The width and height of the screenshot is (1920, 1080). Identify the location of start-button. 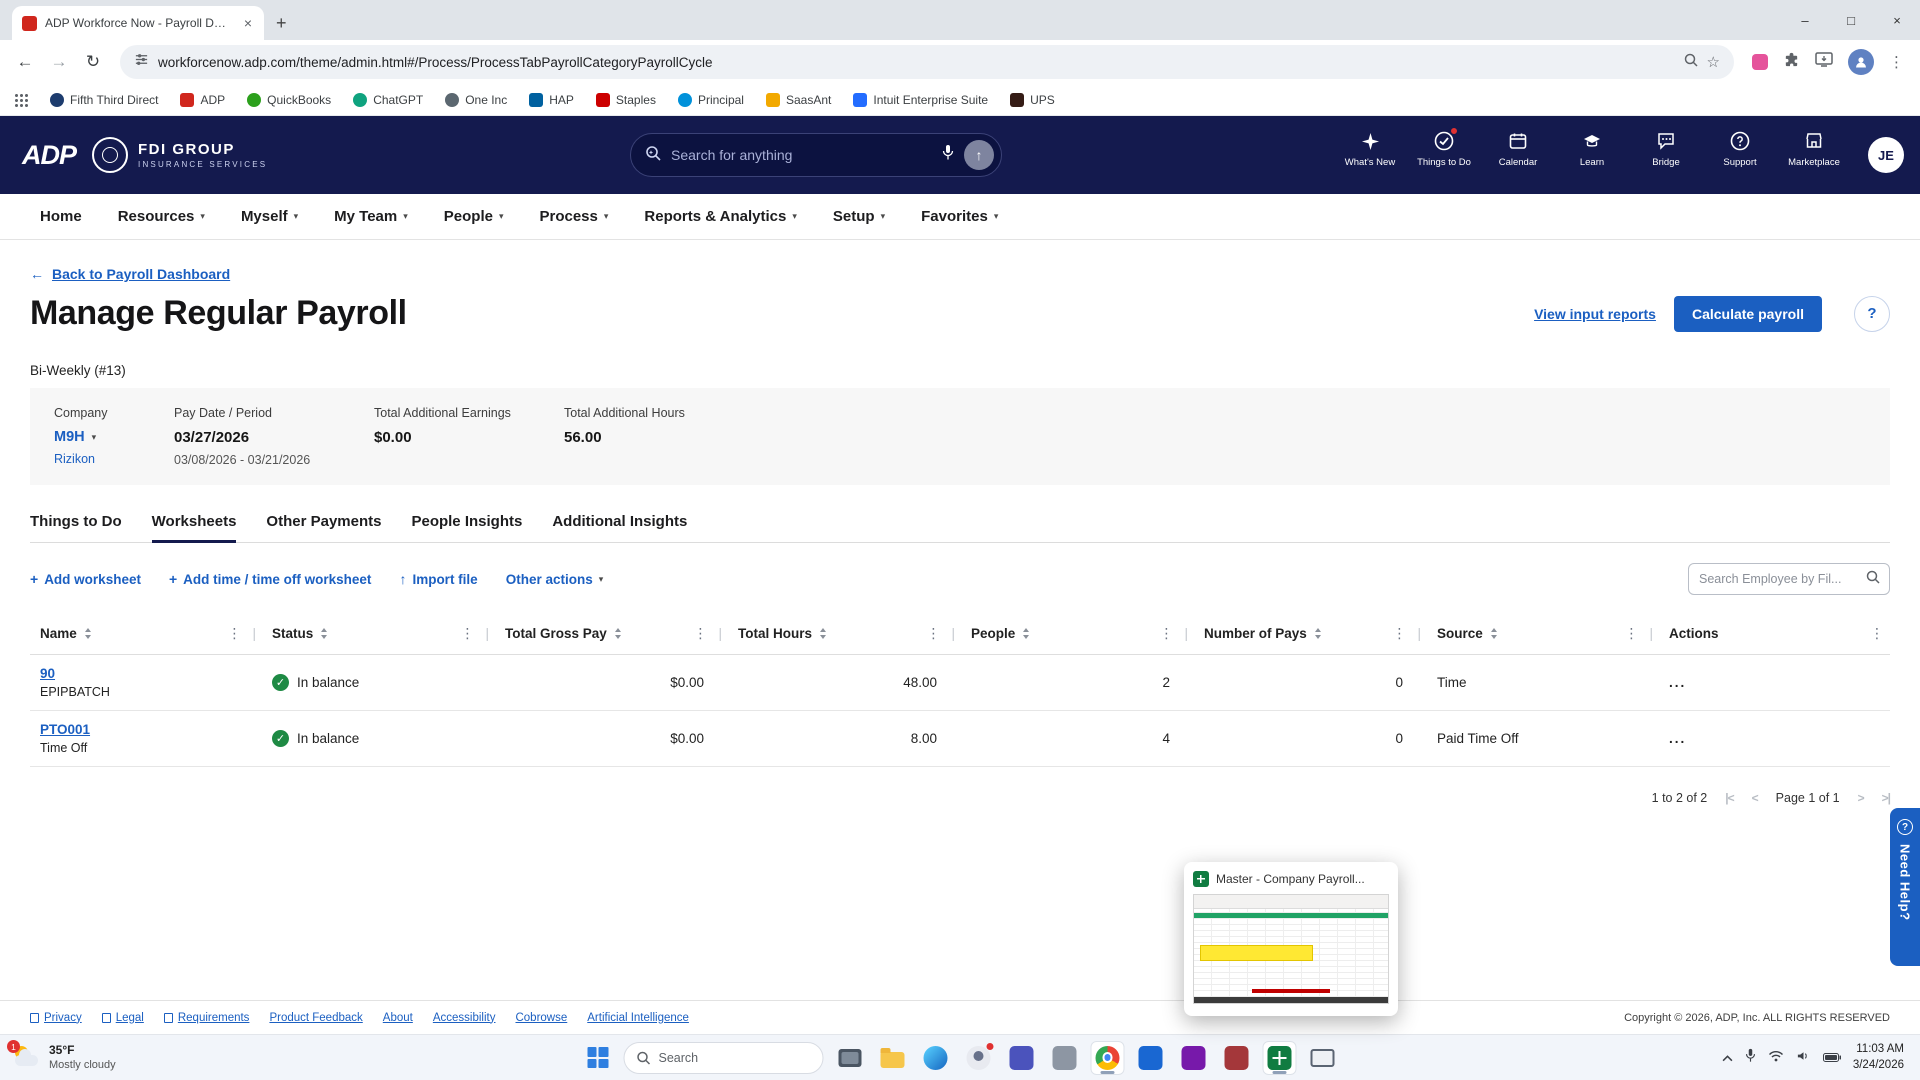
(598, 1058).